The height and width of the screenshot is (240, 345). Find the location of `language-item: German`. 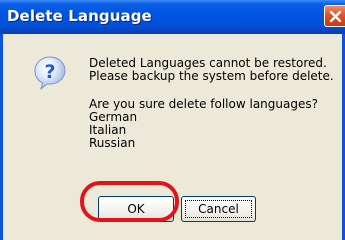

language-item: German is located at coordinates (113, 117).